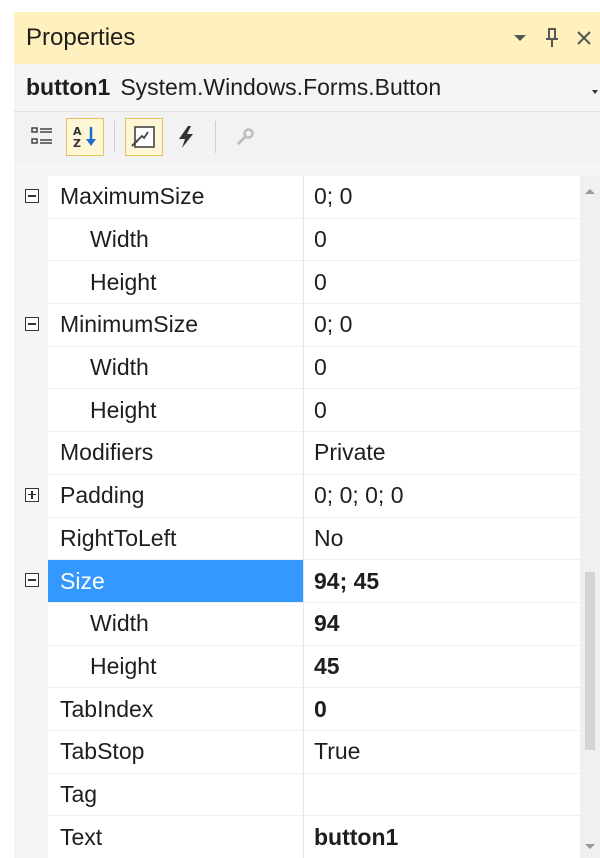  I want to click on object-type: System.Windows.Forms.Button, so click(281, 87).